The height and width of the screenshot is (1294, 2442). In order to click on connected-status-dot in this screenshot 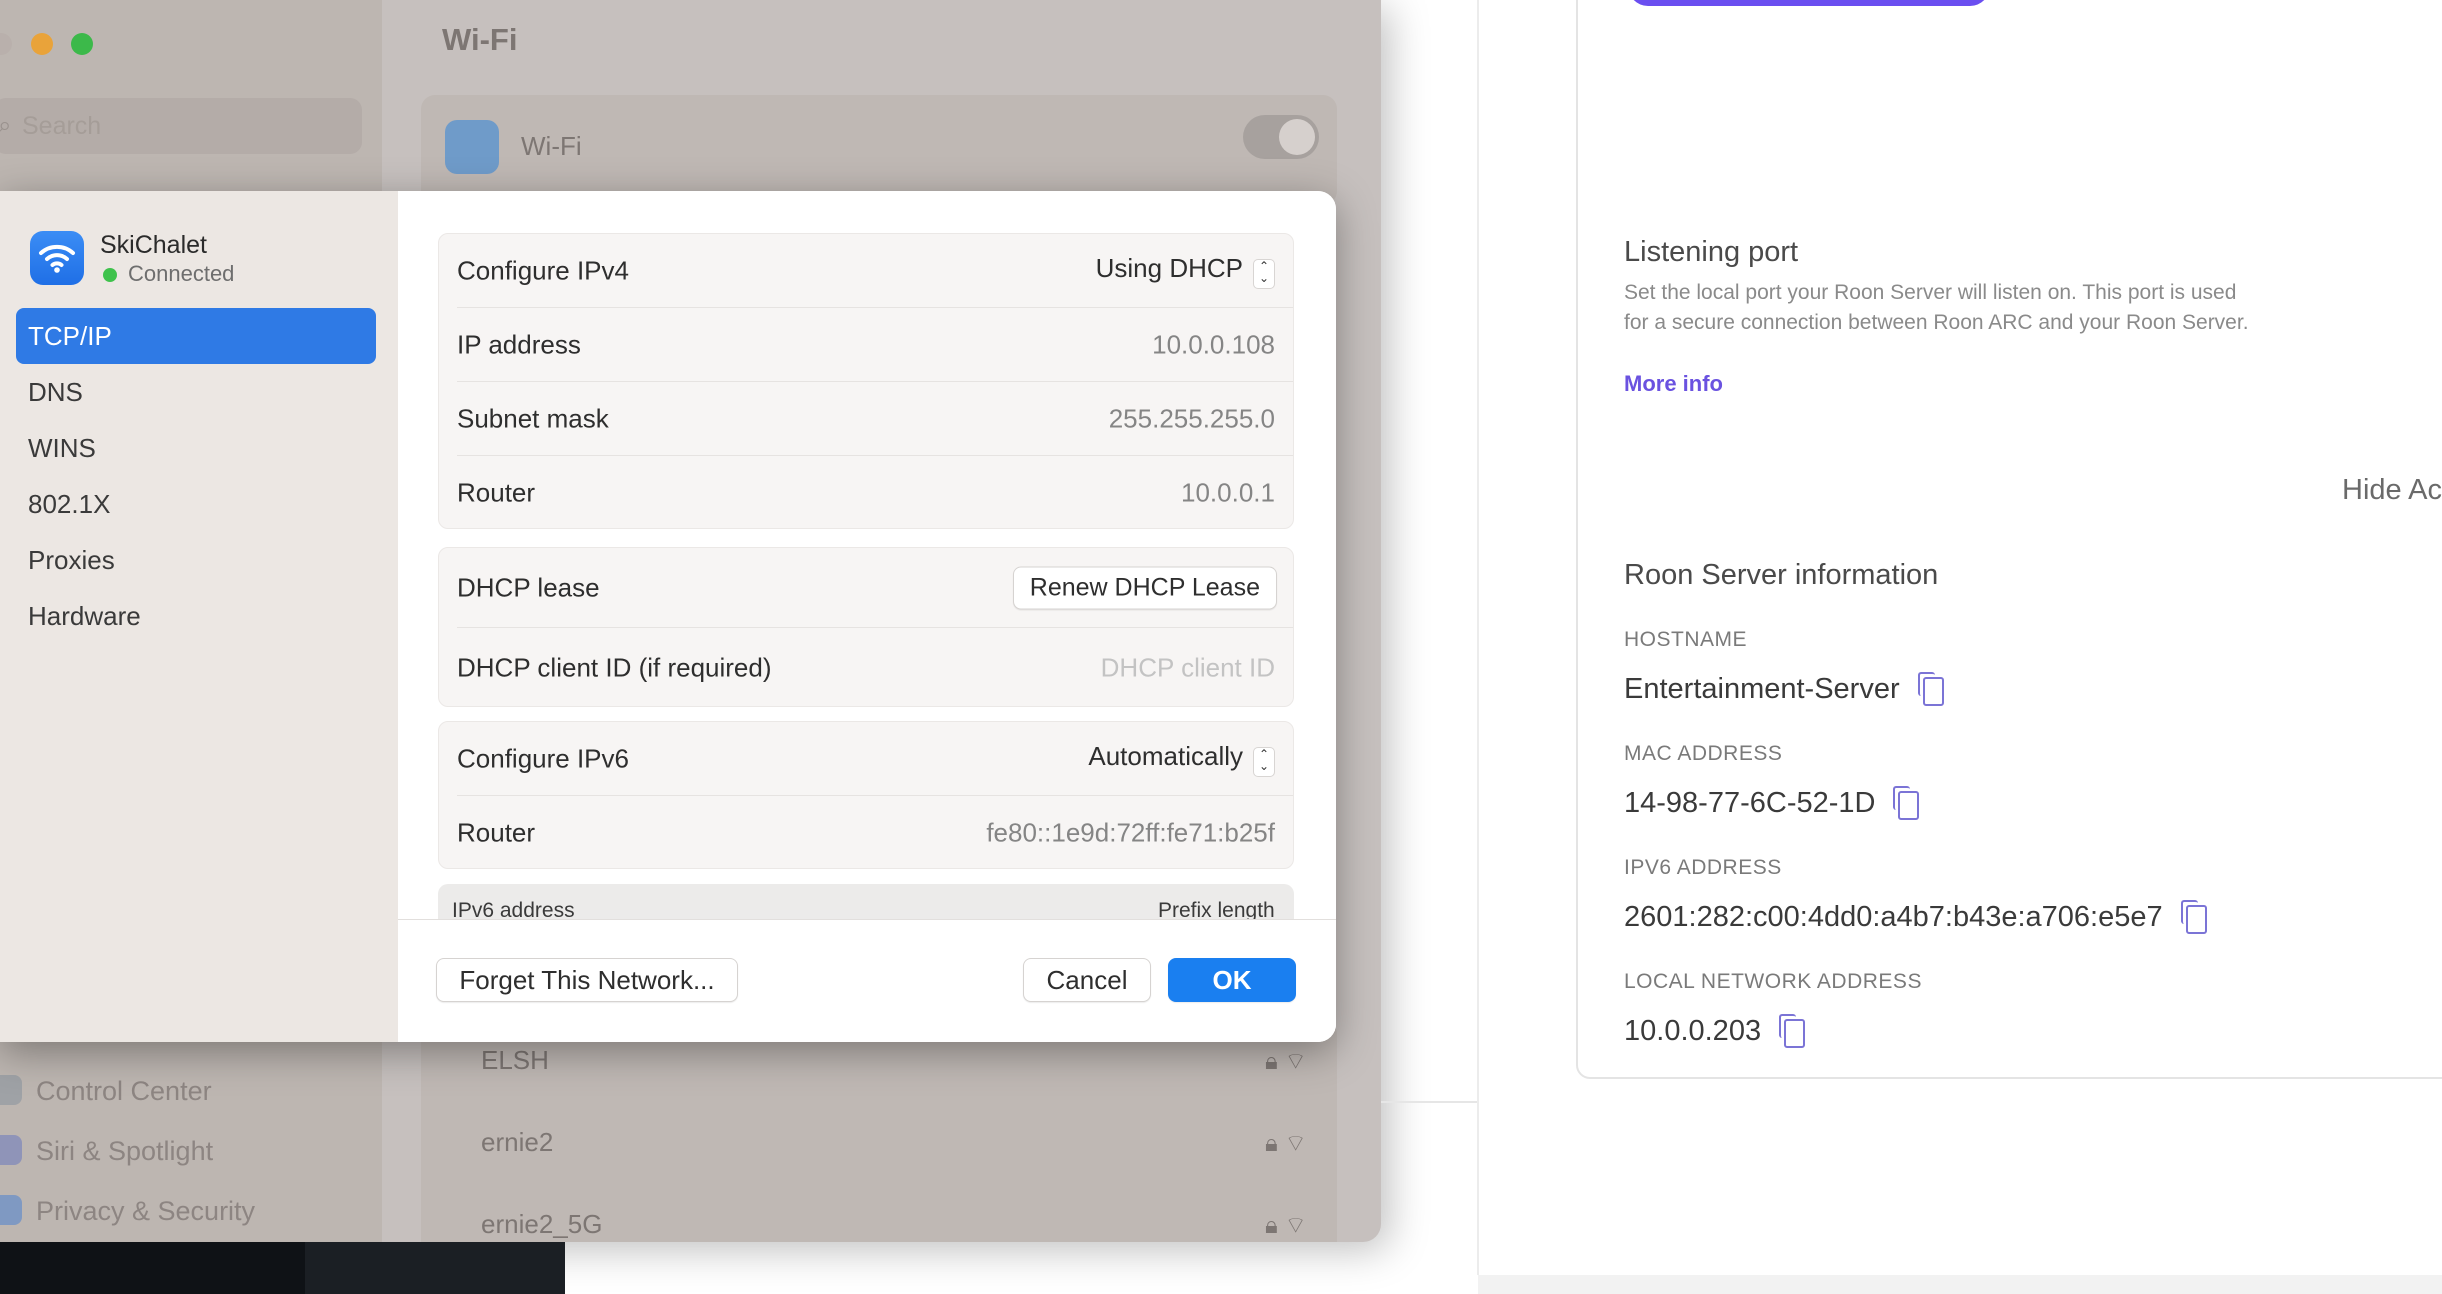, I will do `click(110, 275)`.